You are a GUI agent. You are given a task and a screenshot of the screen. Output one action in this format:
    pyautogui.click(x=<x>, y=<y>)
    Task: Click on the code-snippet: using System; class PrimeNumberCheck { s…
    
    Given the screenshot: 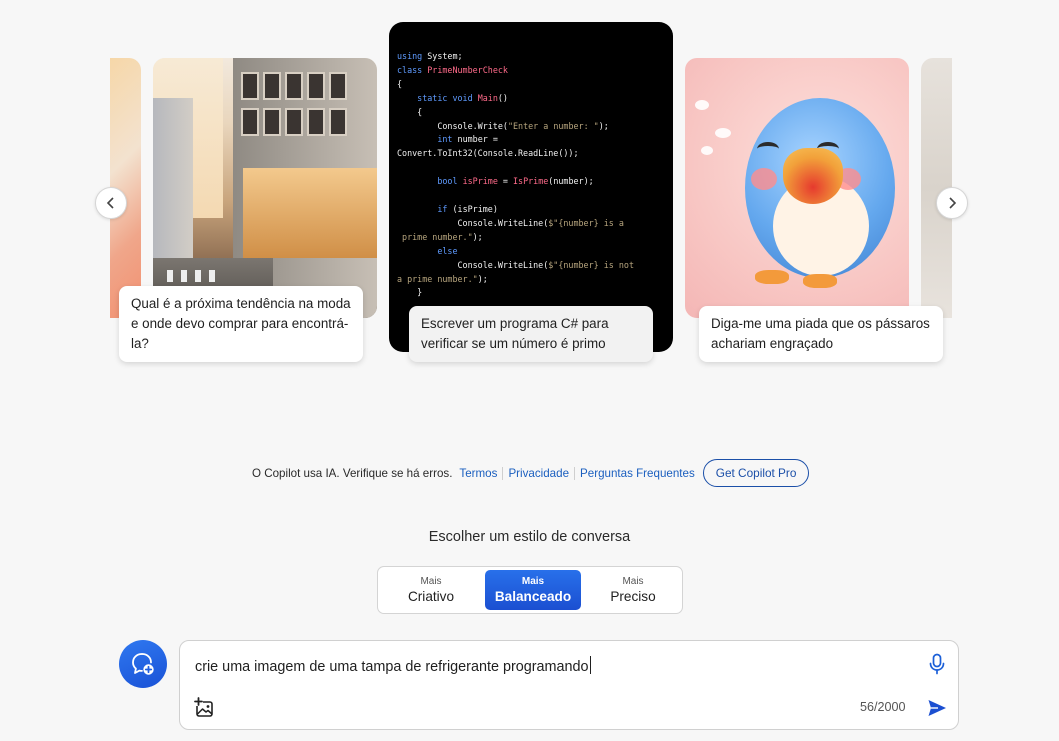 What is the action you would take?
    pyautogui.click(x=515, y=174)
    